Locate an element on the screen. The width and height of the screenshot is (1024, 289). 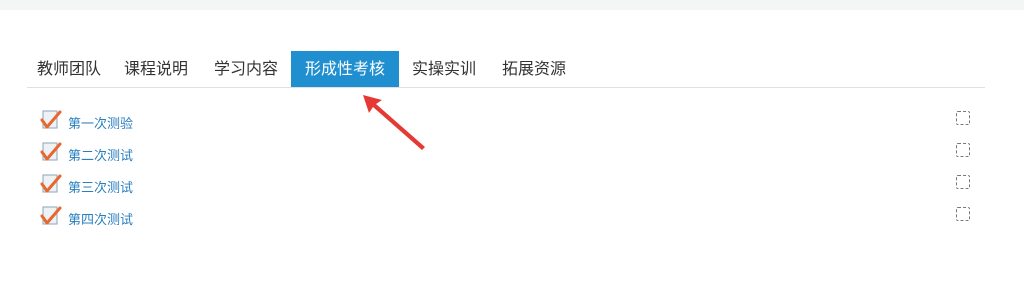
red-arrow-icon is located at coordinates (394, 122).